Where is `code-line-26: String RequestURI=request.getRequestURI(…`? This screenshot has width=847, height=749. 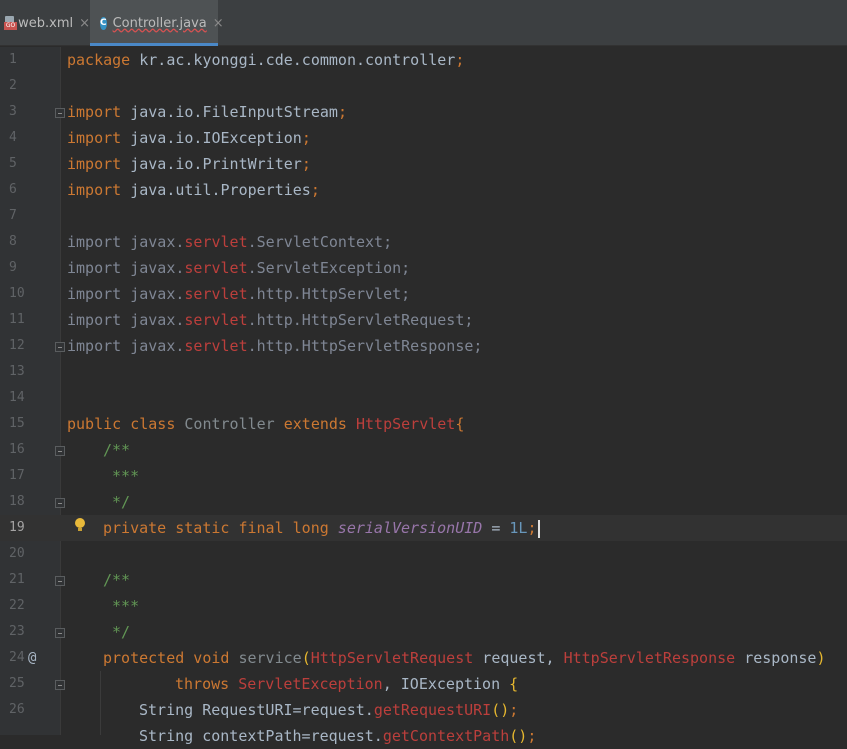 code-line-26: String RequestURI=request.getRequestURI(… is located at coordinates (328, 710).